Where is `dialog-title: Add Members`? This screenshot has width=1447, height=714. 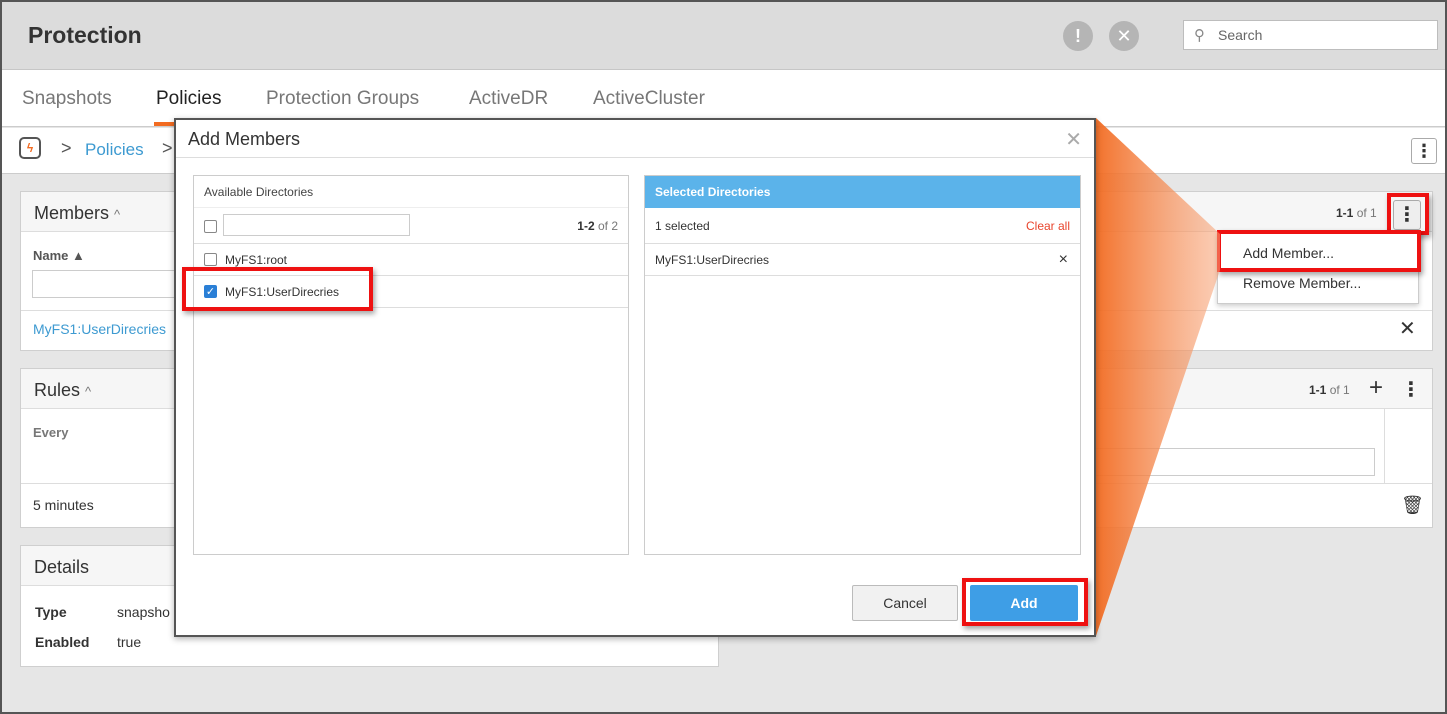 dialog-title: Add Members is located at coordinates (244, 139).